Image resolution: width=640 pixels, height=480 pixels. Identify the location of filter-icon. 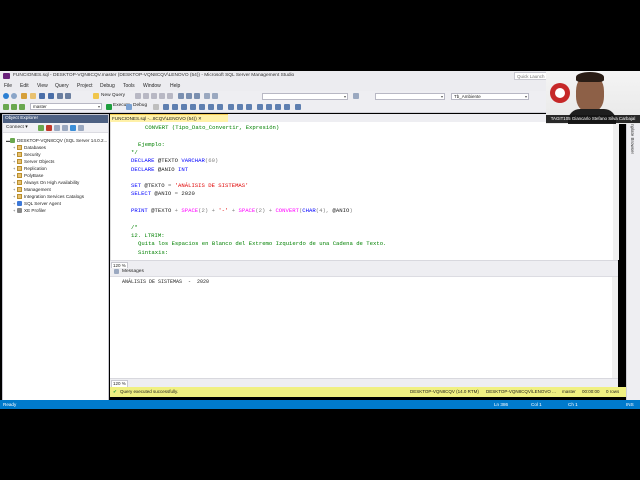
(65, 128).